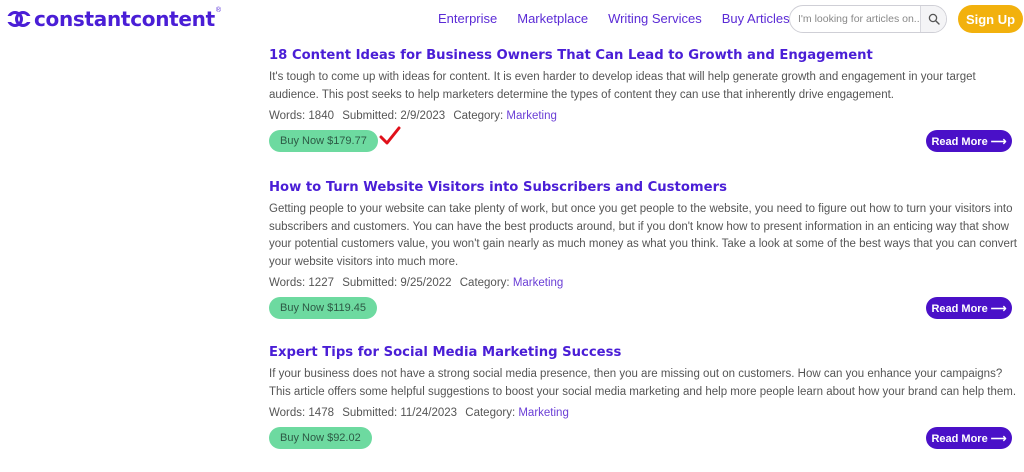 The height and width of the screenshot is (472, 1024). What do you see at coordinates (756, 18) in the screenshot?
I see `nav-buy-articles: Buy Articles` at bounding box center [756, 18].